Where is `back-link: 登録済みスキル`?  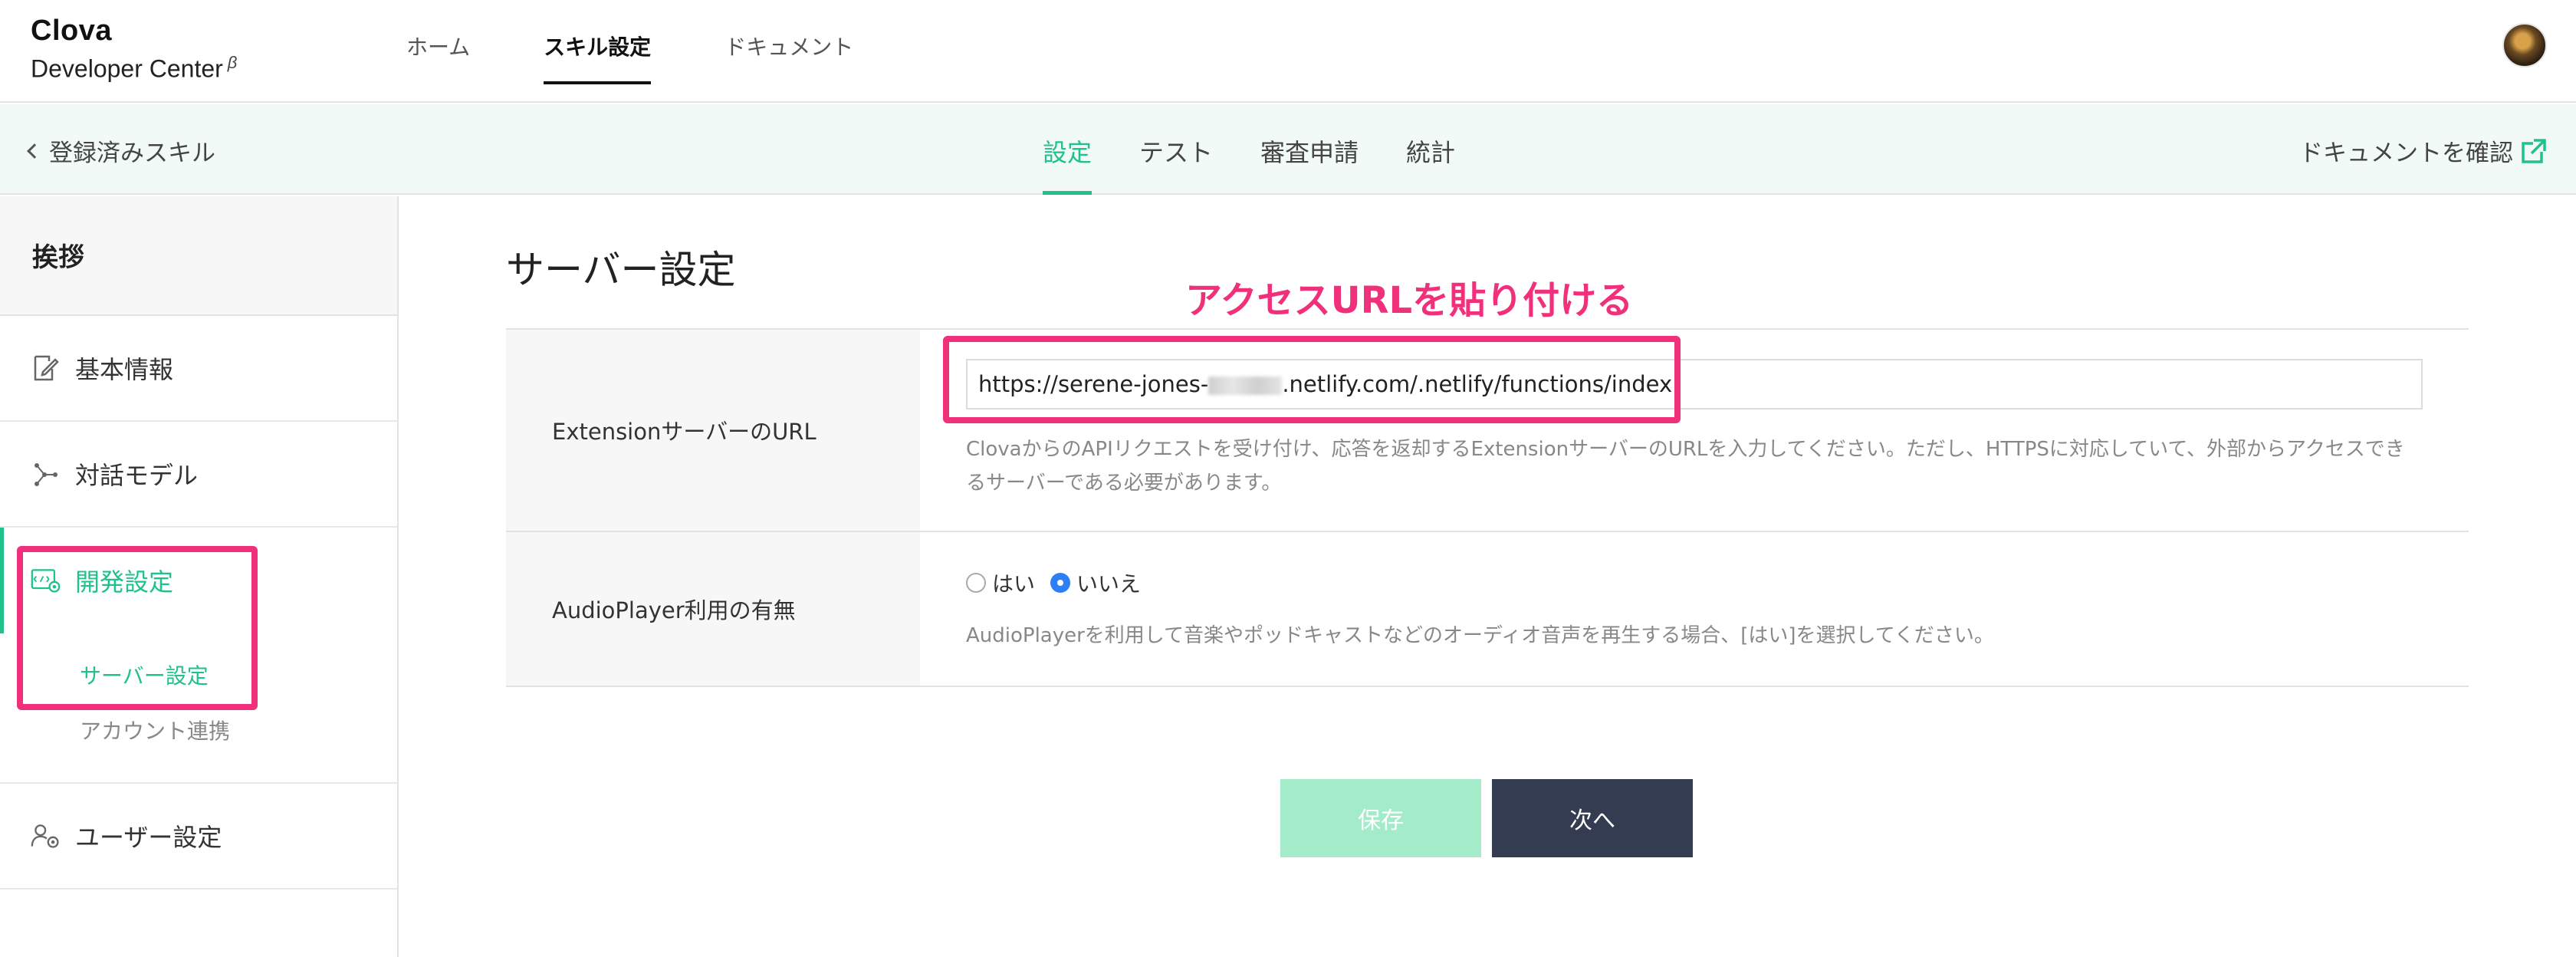
back-link: 登録済みスキル is located at coordinates (121, 150).